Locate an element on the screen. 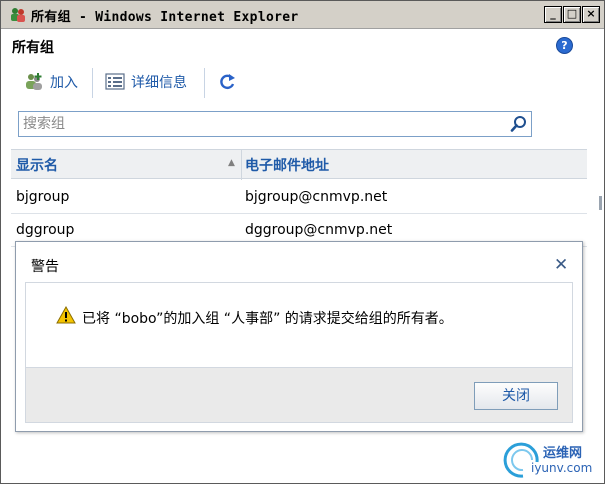  add-label: 加入 is located at coordinates (64, 83).